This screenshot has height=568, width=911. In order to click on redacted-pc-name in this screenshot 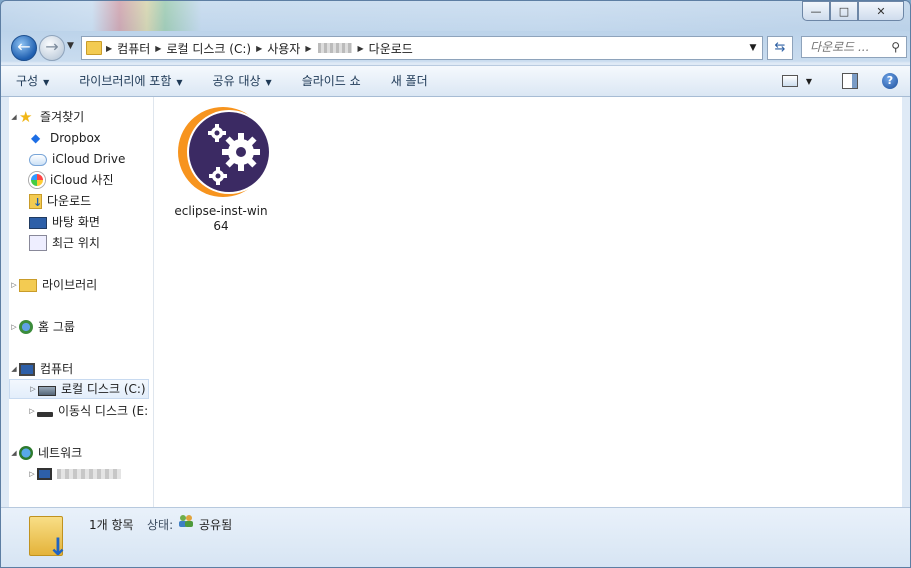, I will do `click(89, 474)`.